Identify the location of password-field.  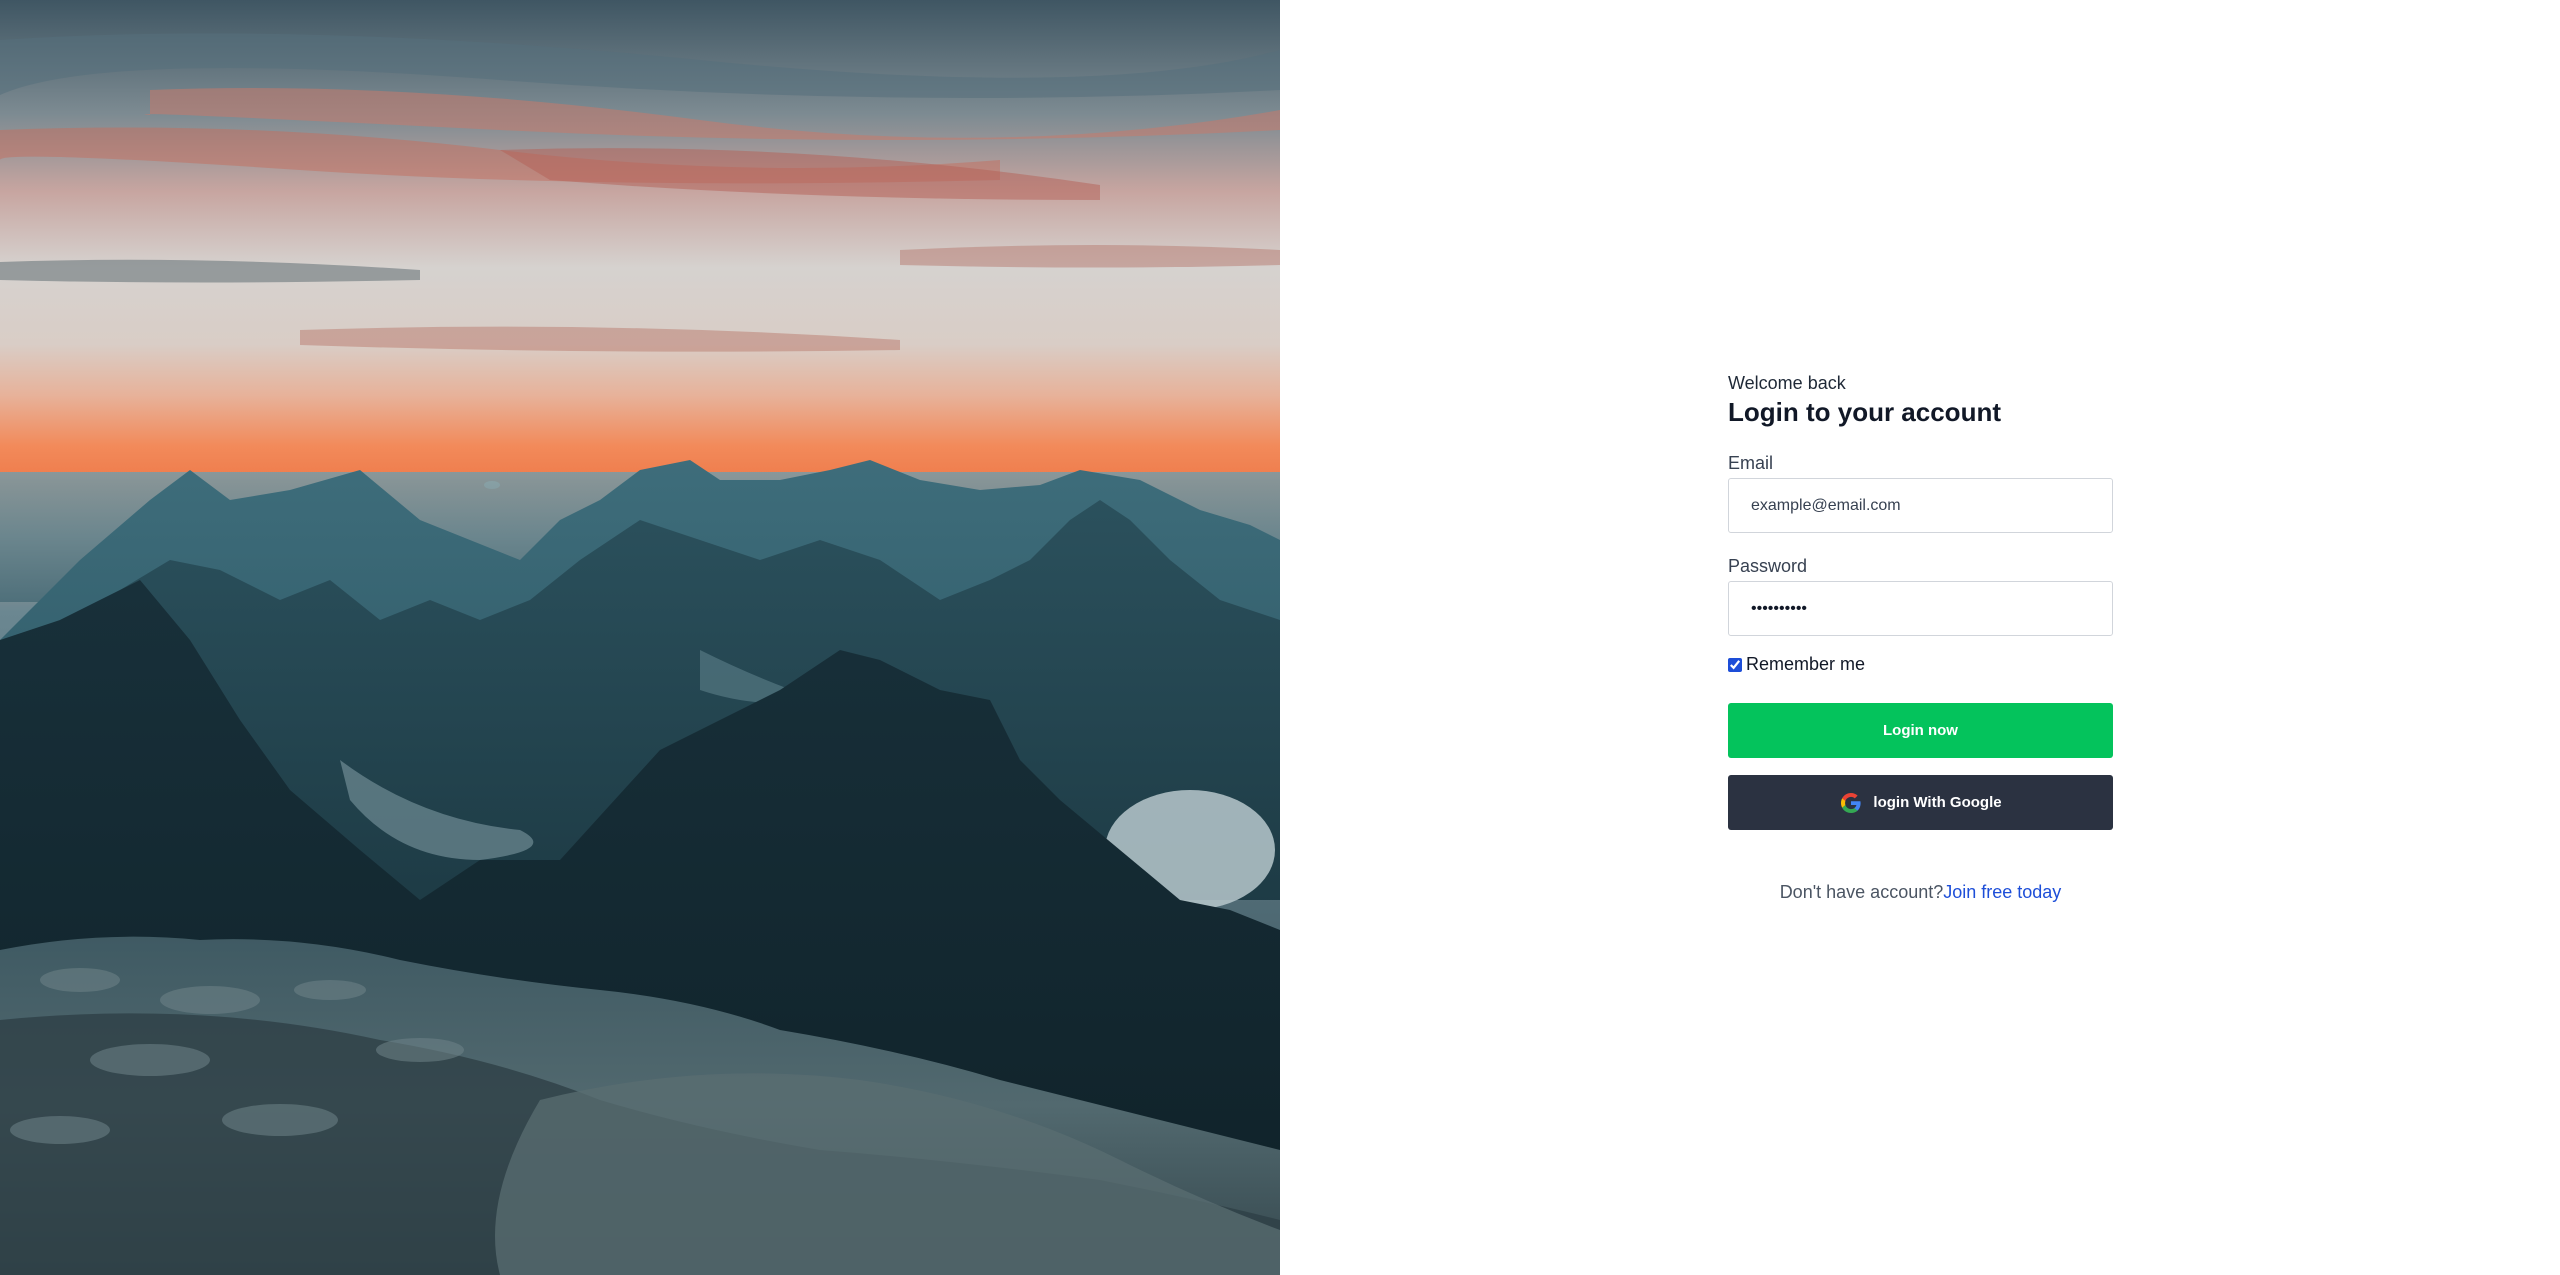
(1920, 608).